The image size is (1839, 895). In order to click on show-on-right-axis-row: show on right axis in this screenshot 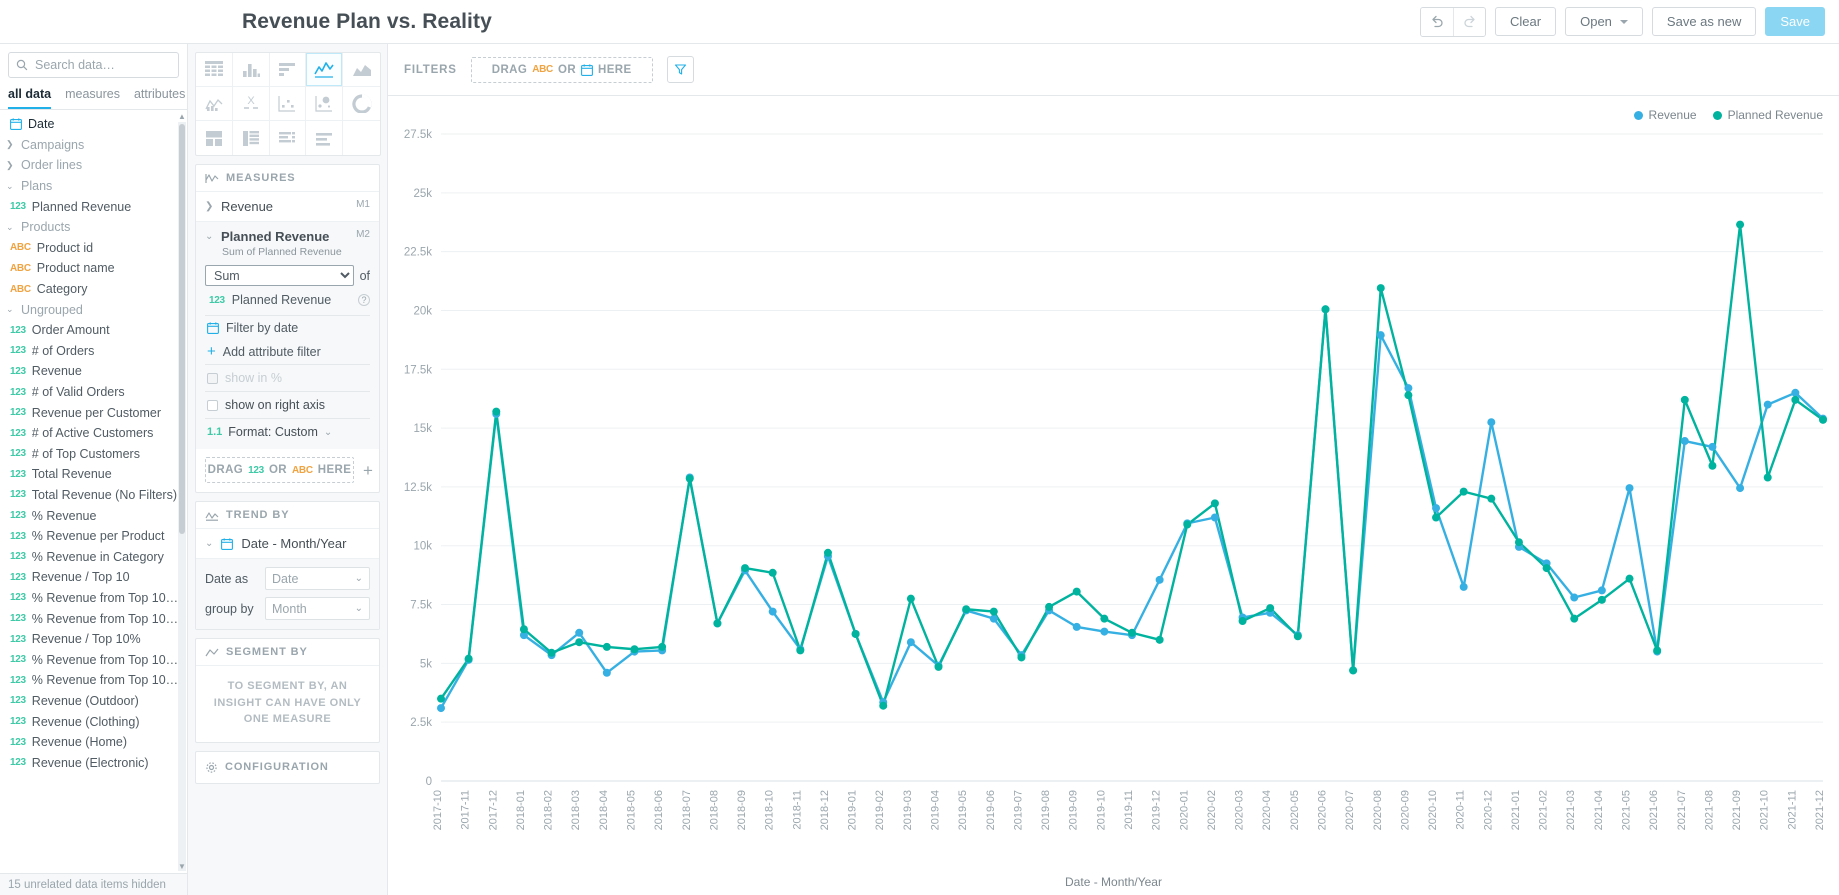, I will do `click(287, 405)`.